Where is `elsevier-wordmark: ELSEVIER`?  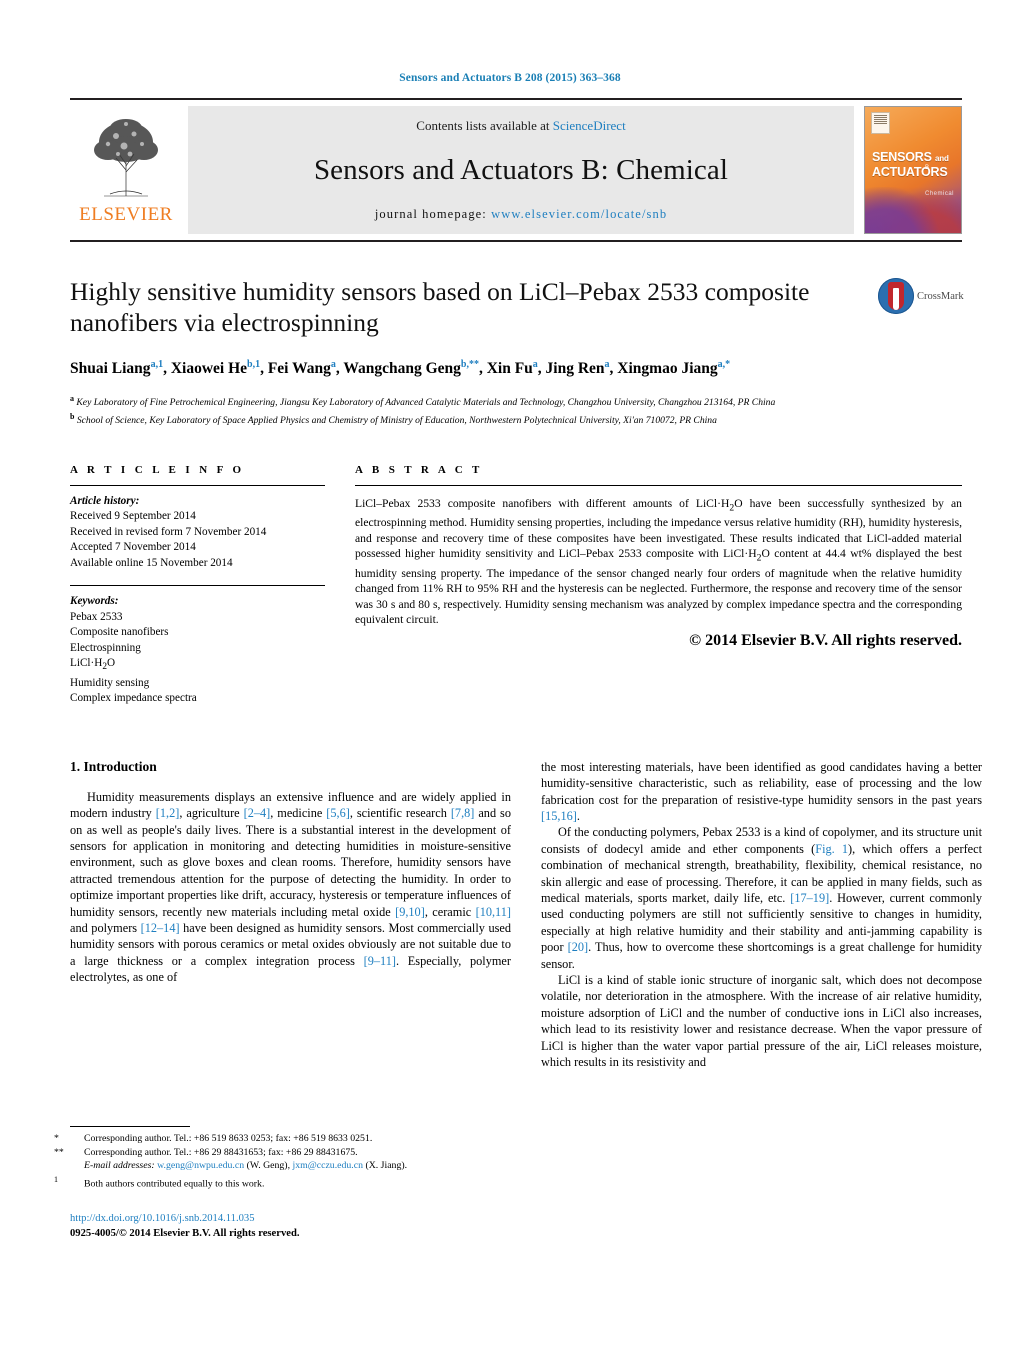 elsevier-wordmark: ELSEVIER is located at coordinates (126, 214).